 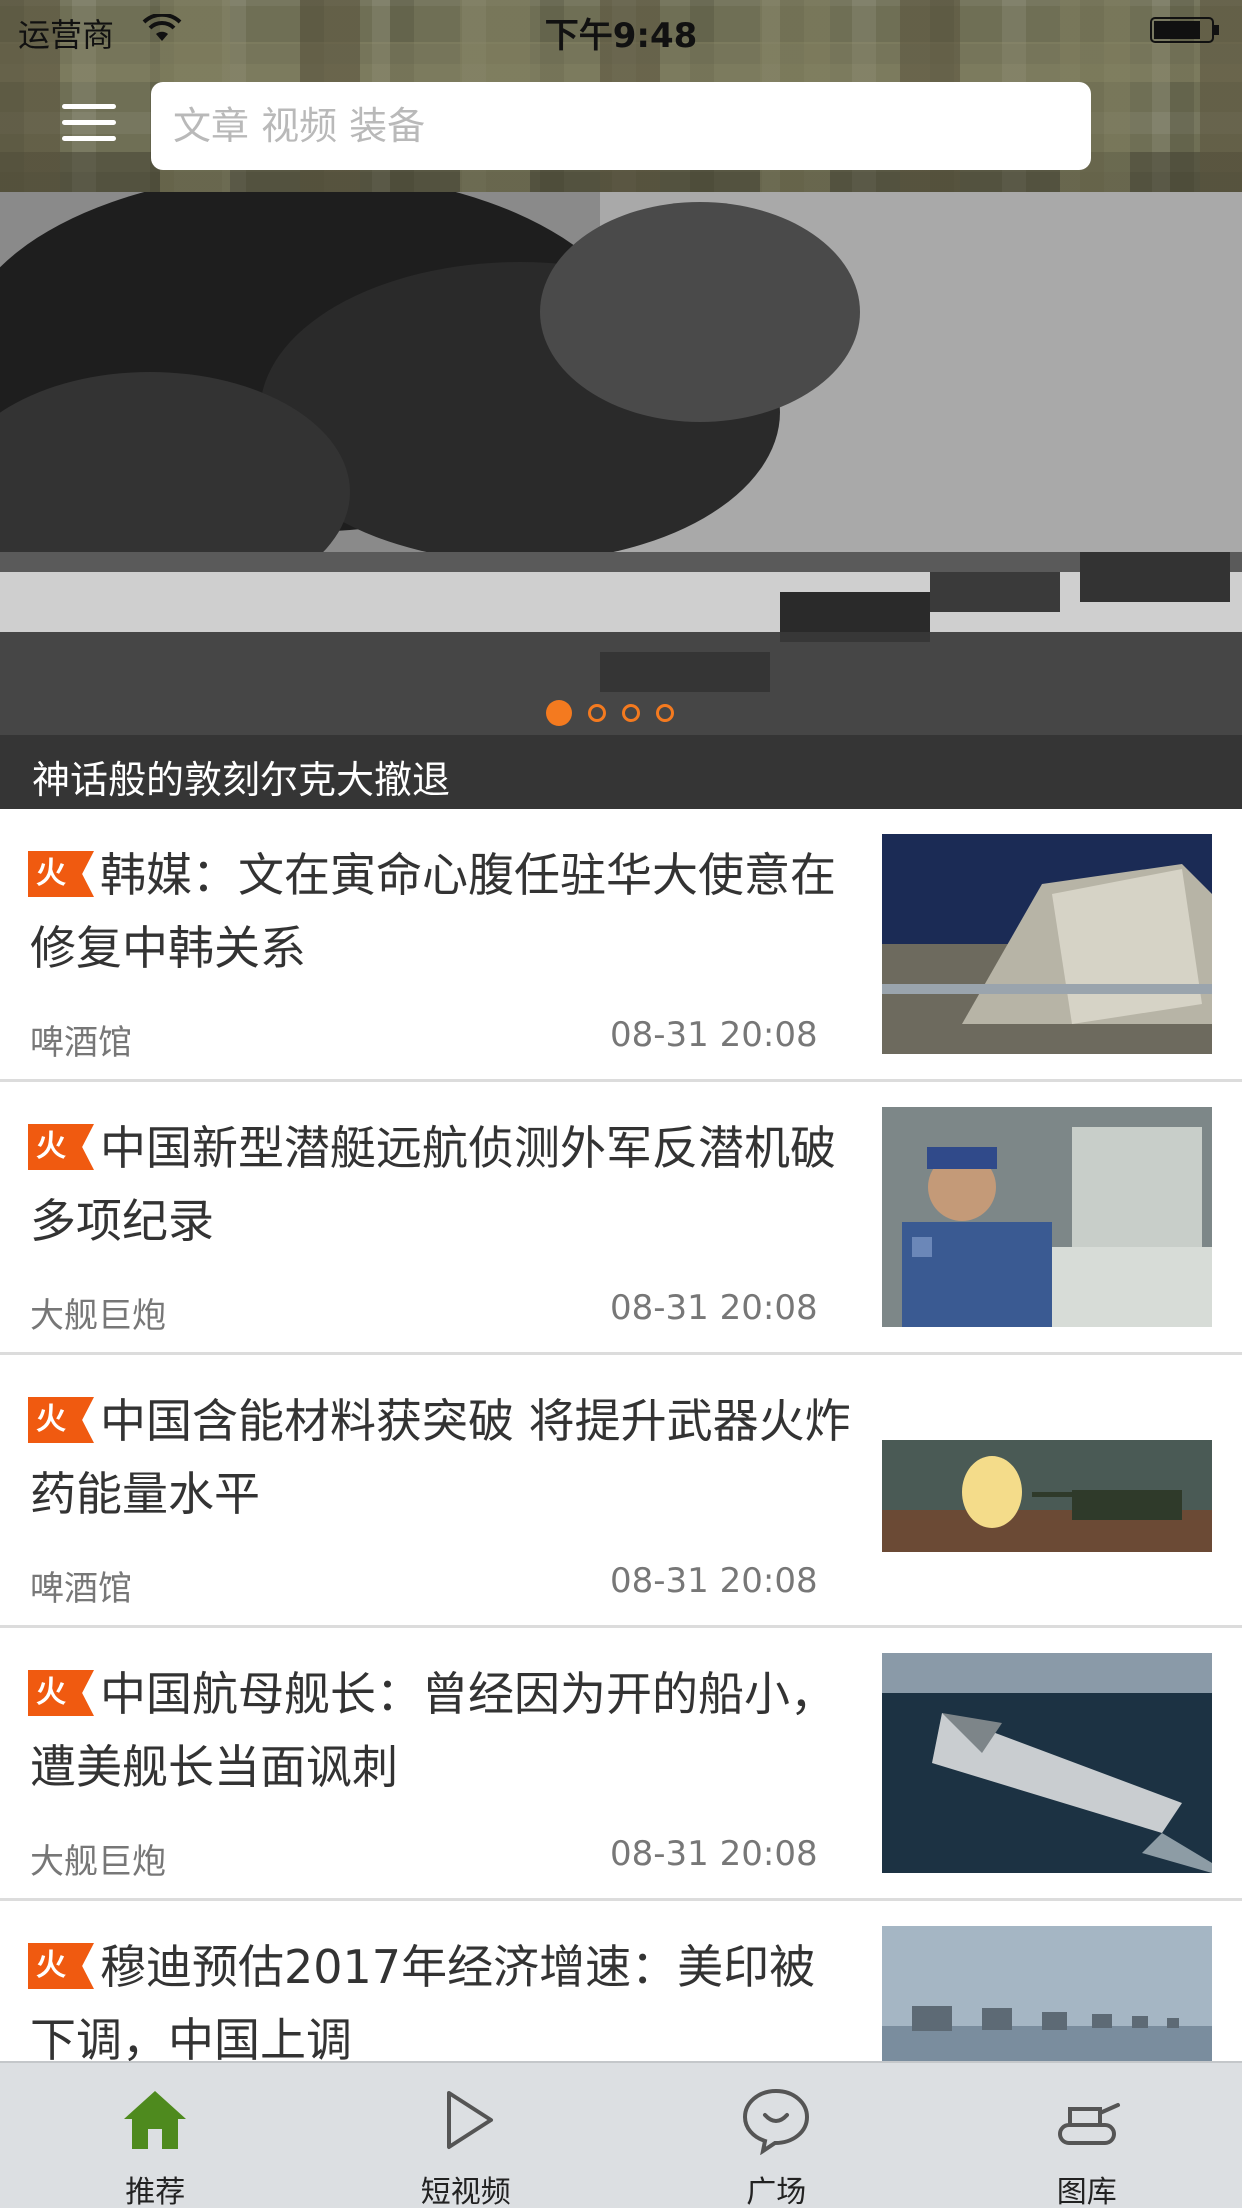 What do you see at coordinates (610, 713) in the screenshot?
I see `carousel-indicator` at bounding box center [610, 713].